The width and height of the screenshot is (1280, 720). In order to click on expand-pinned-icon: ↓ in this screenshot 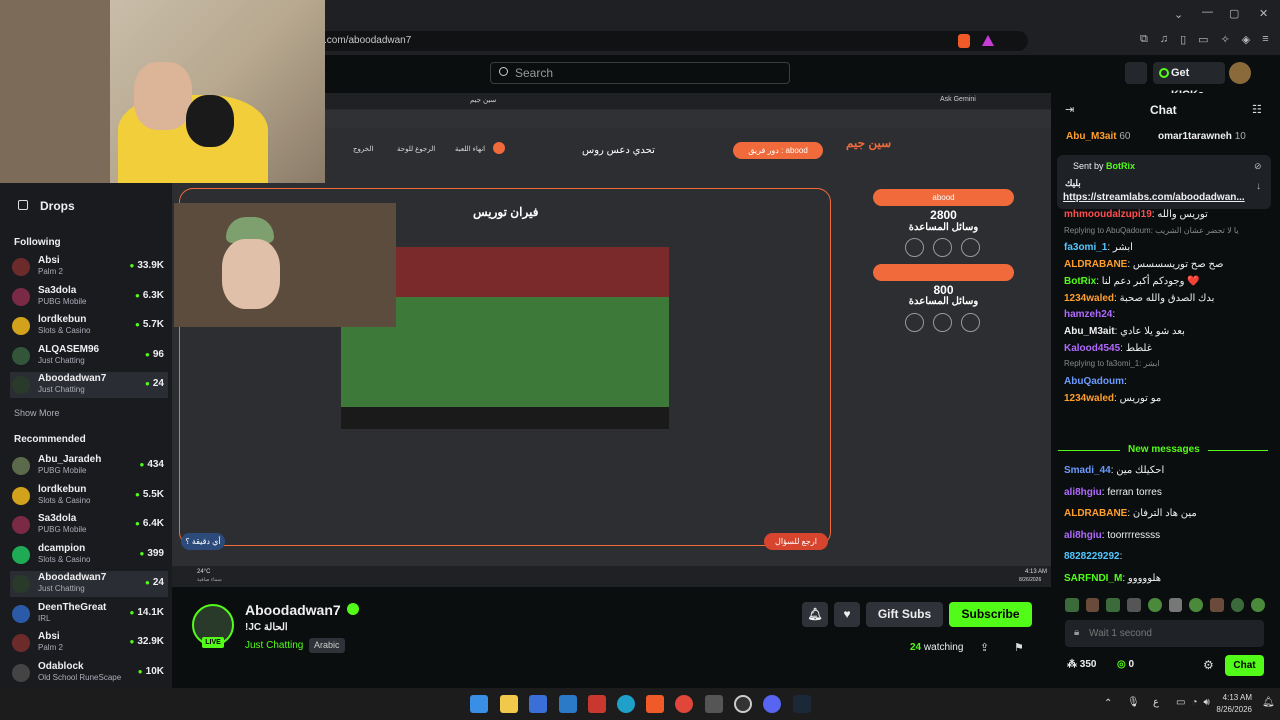, I will do `click(1258, 186)`.